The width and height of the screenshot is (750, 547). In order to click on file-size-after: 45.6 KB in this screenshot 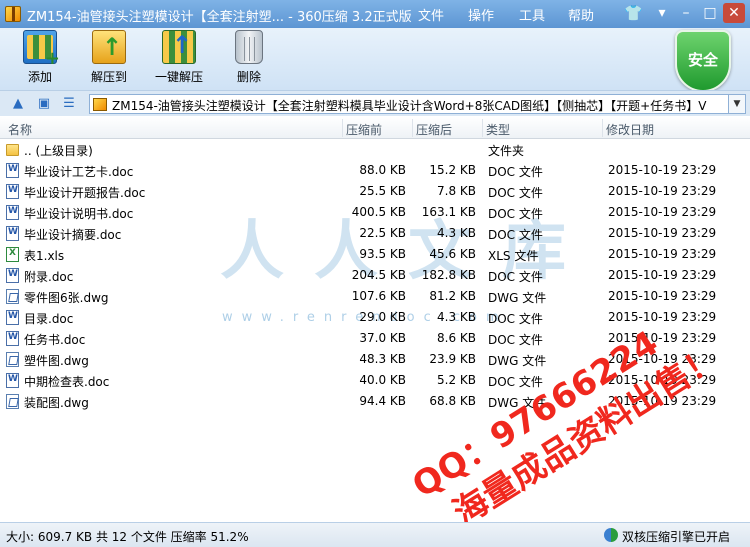, I will do `click(452, 254)`.